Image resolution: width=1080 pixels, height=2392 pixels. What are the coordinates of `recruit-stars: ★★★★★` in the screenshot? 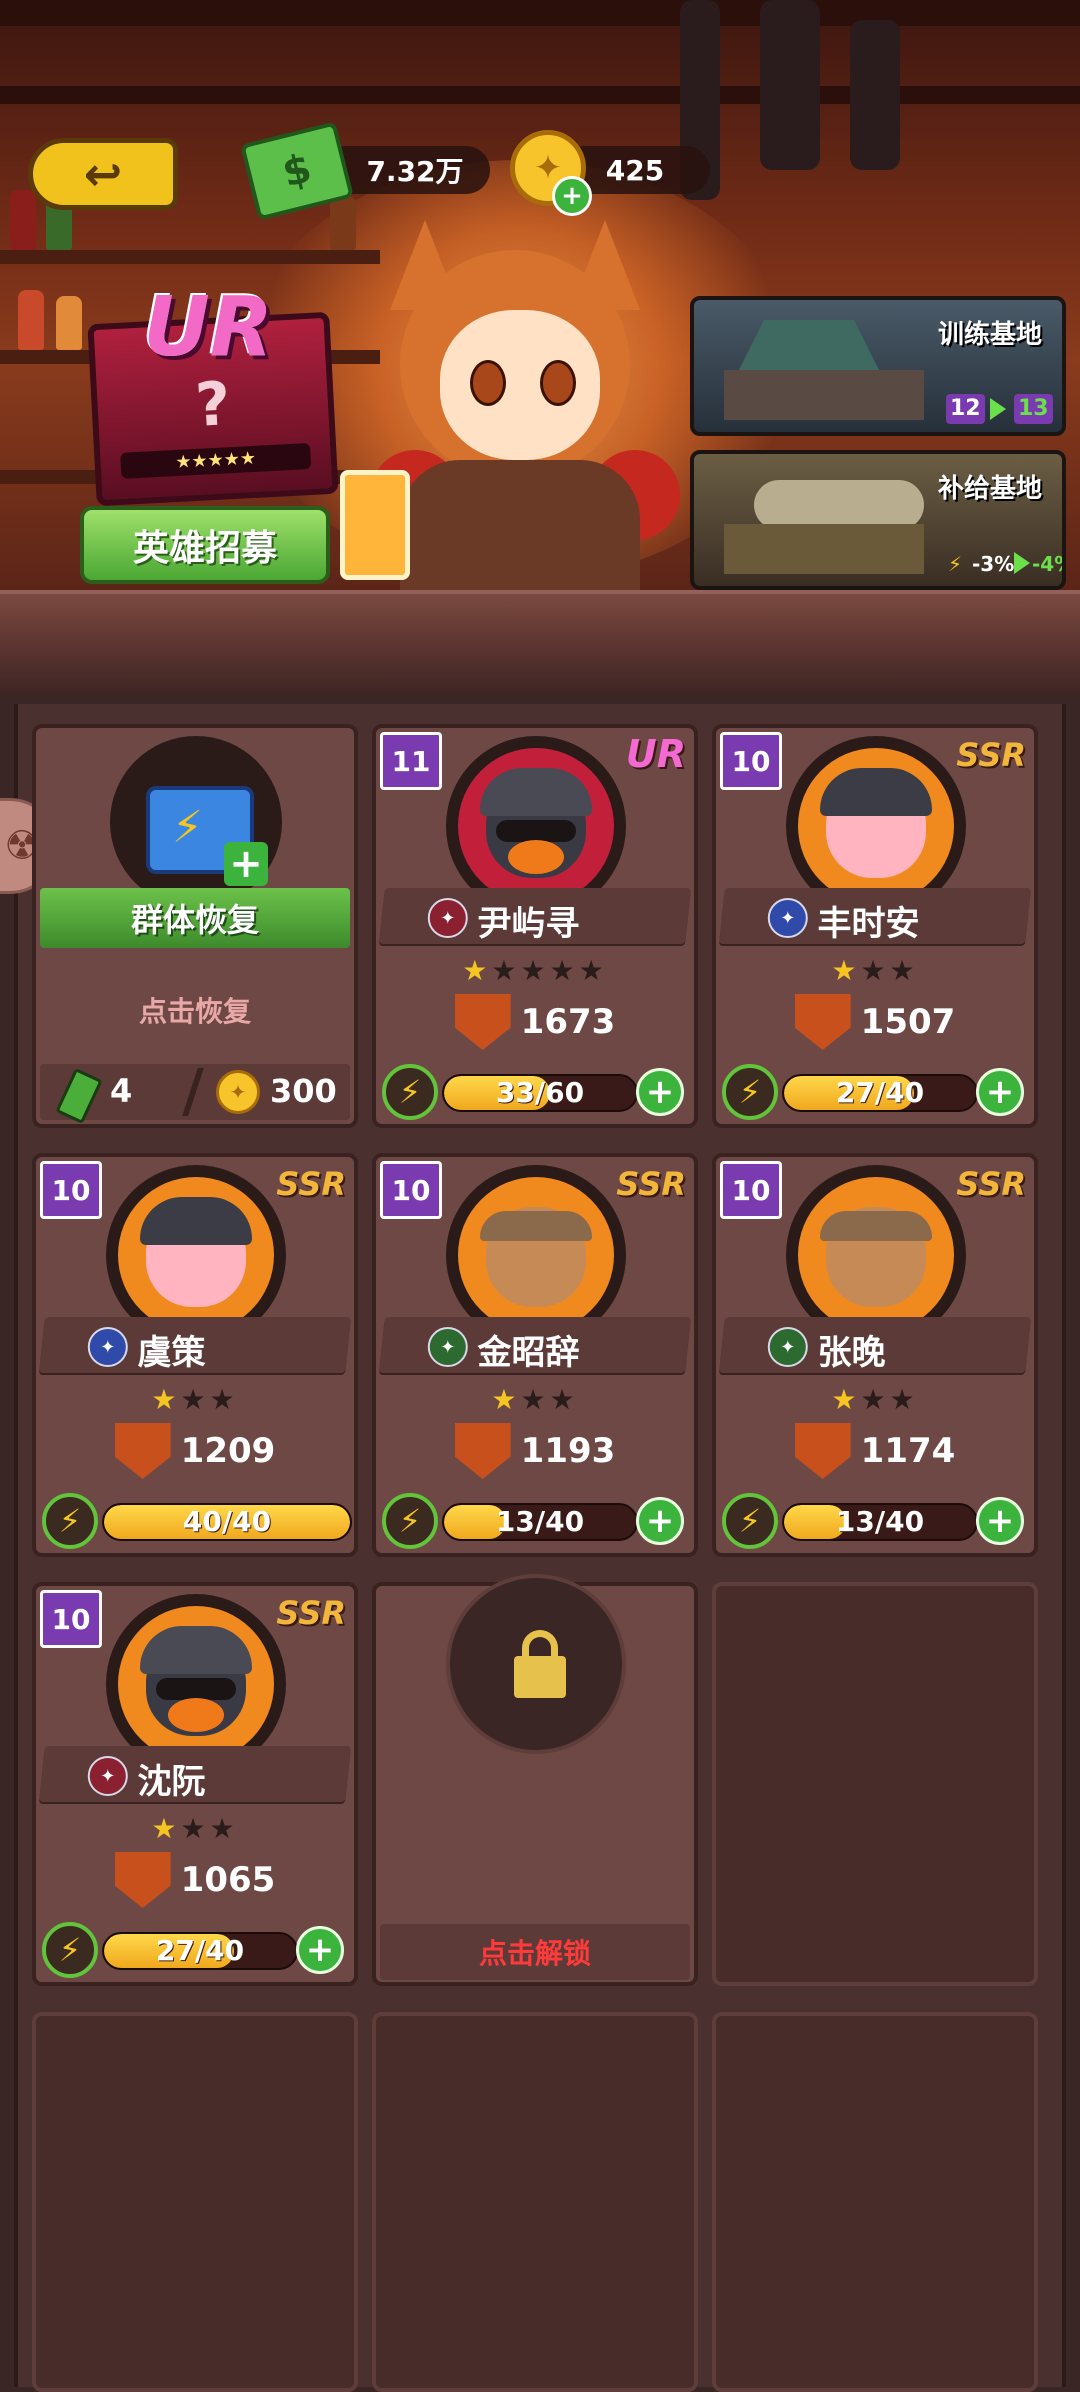 It's located at (216, 460).